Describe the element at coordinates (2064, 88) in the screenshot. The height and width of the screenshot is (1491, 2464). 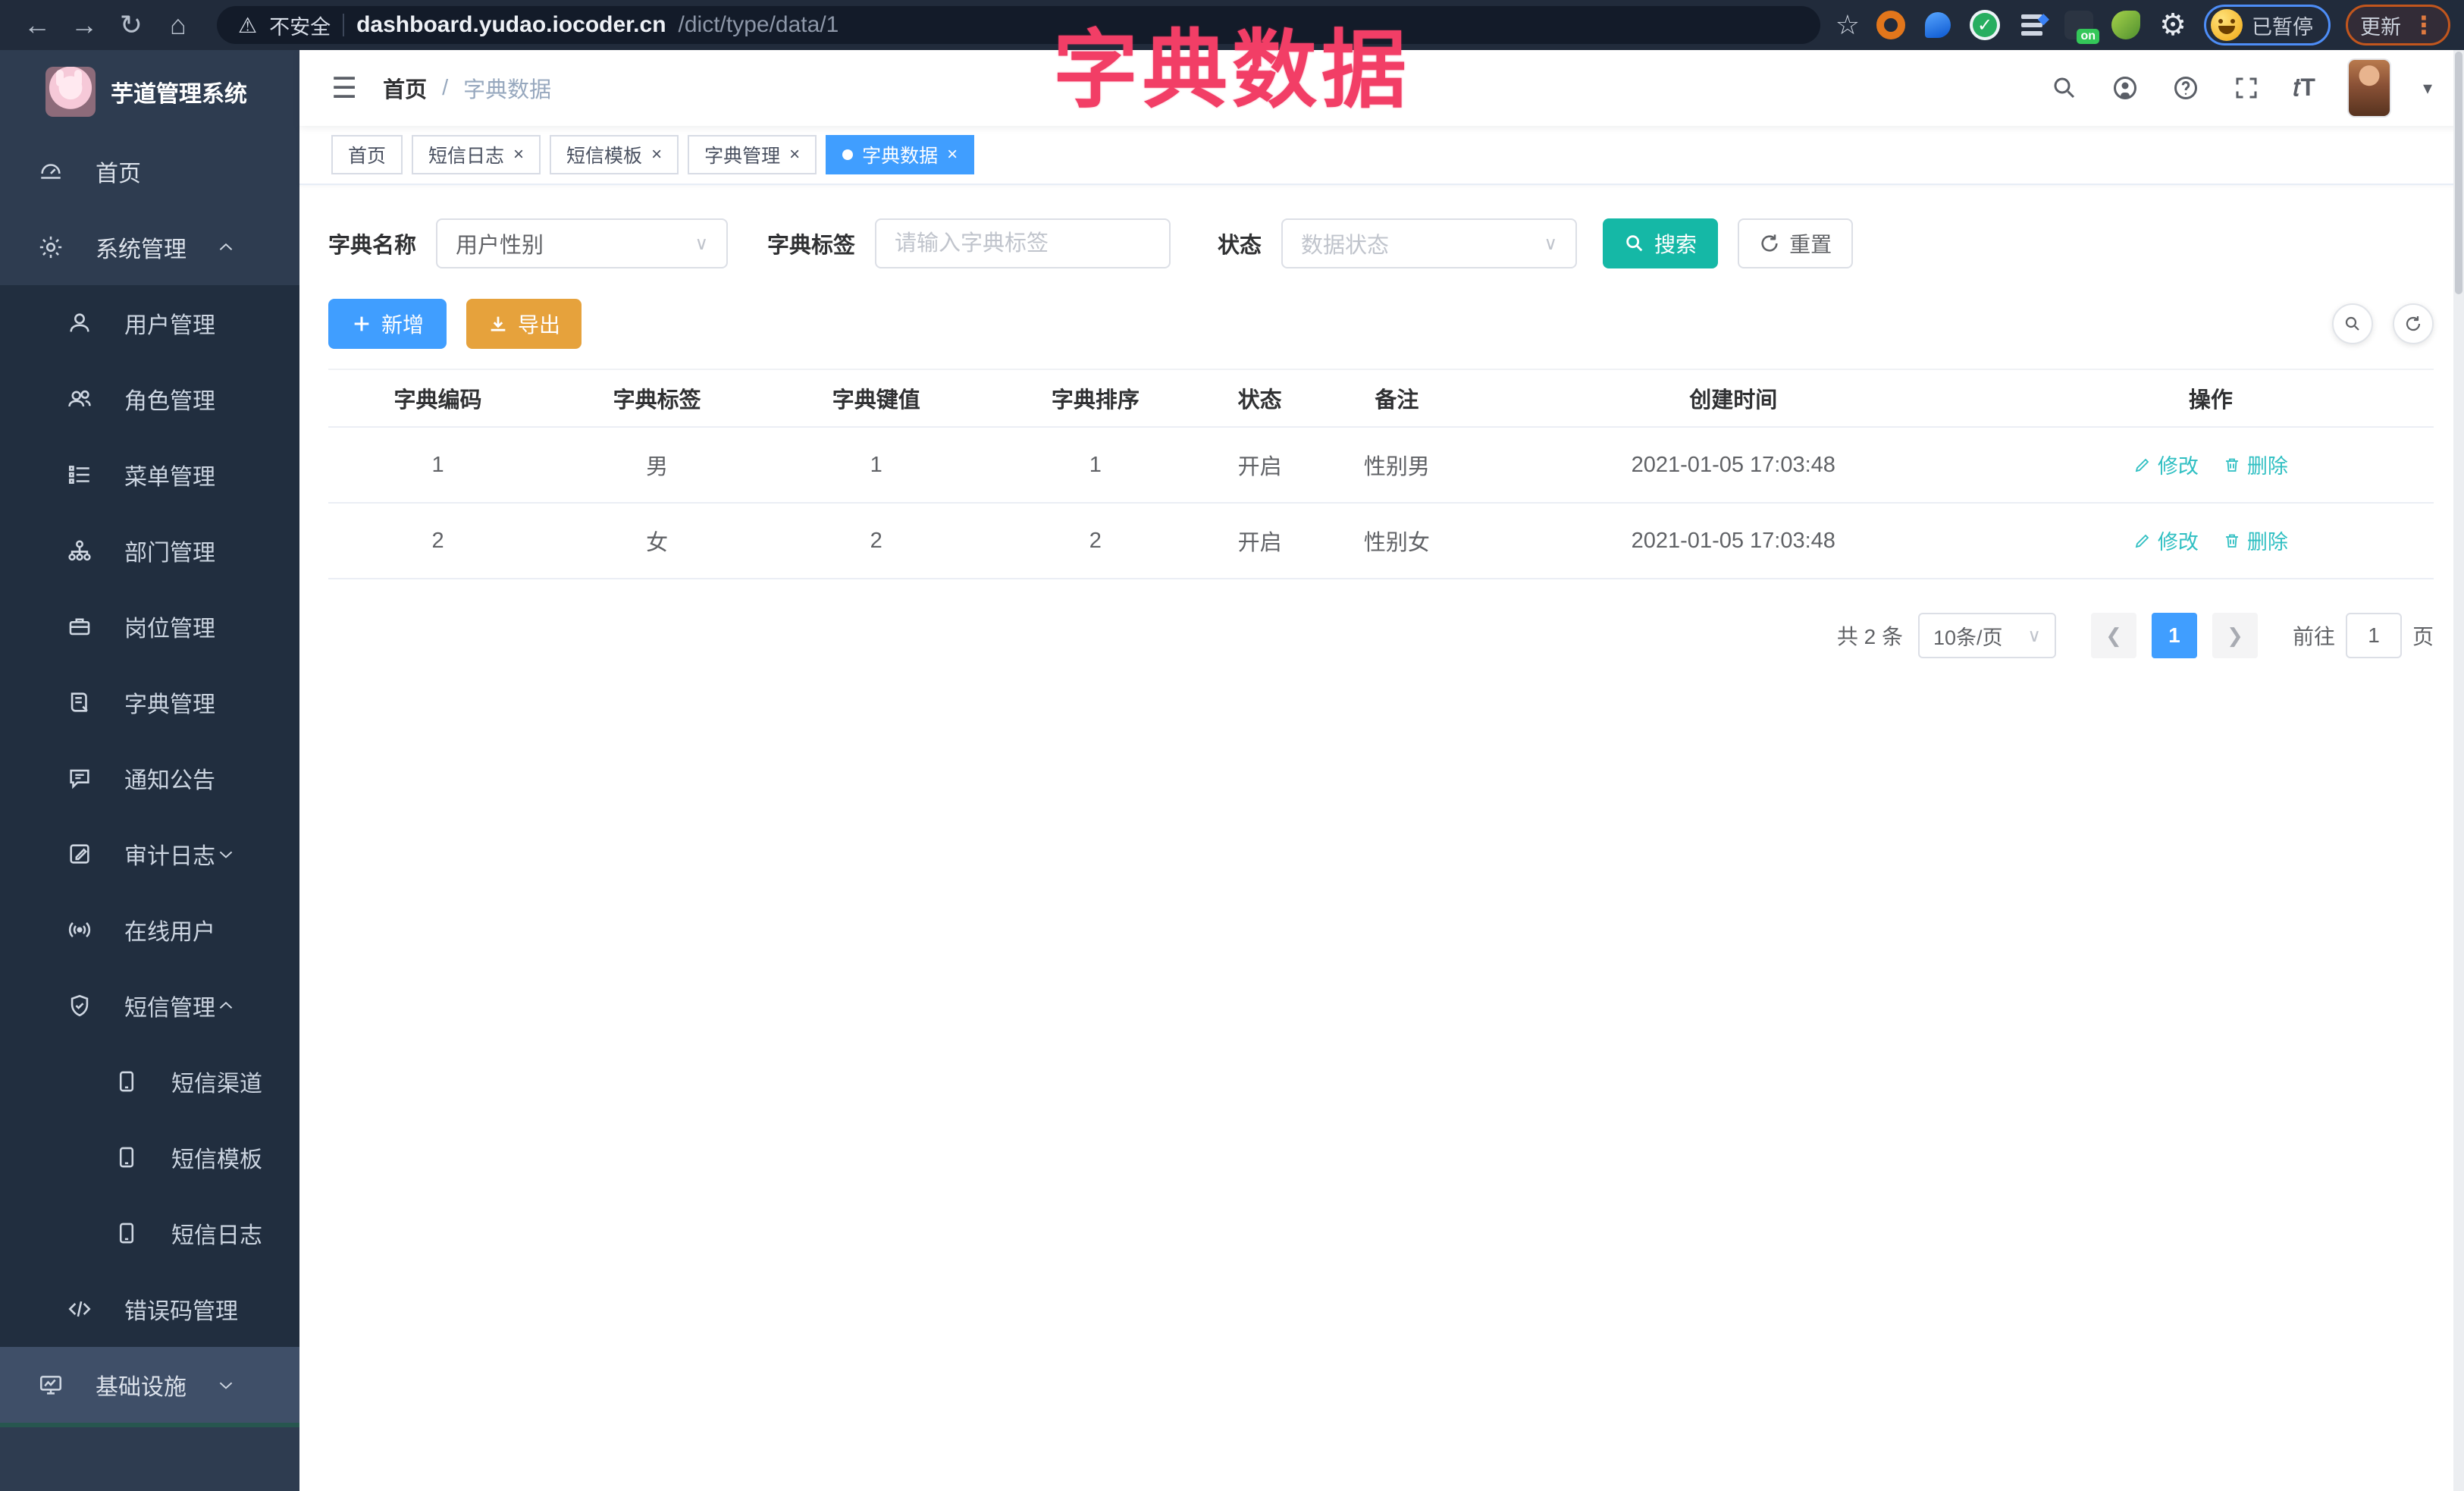
I see `header-search-icon` at that location.